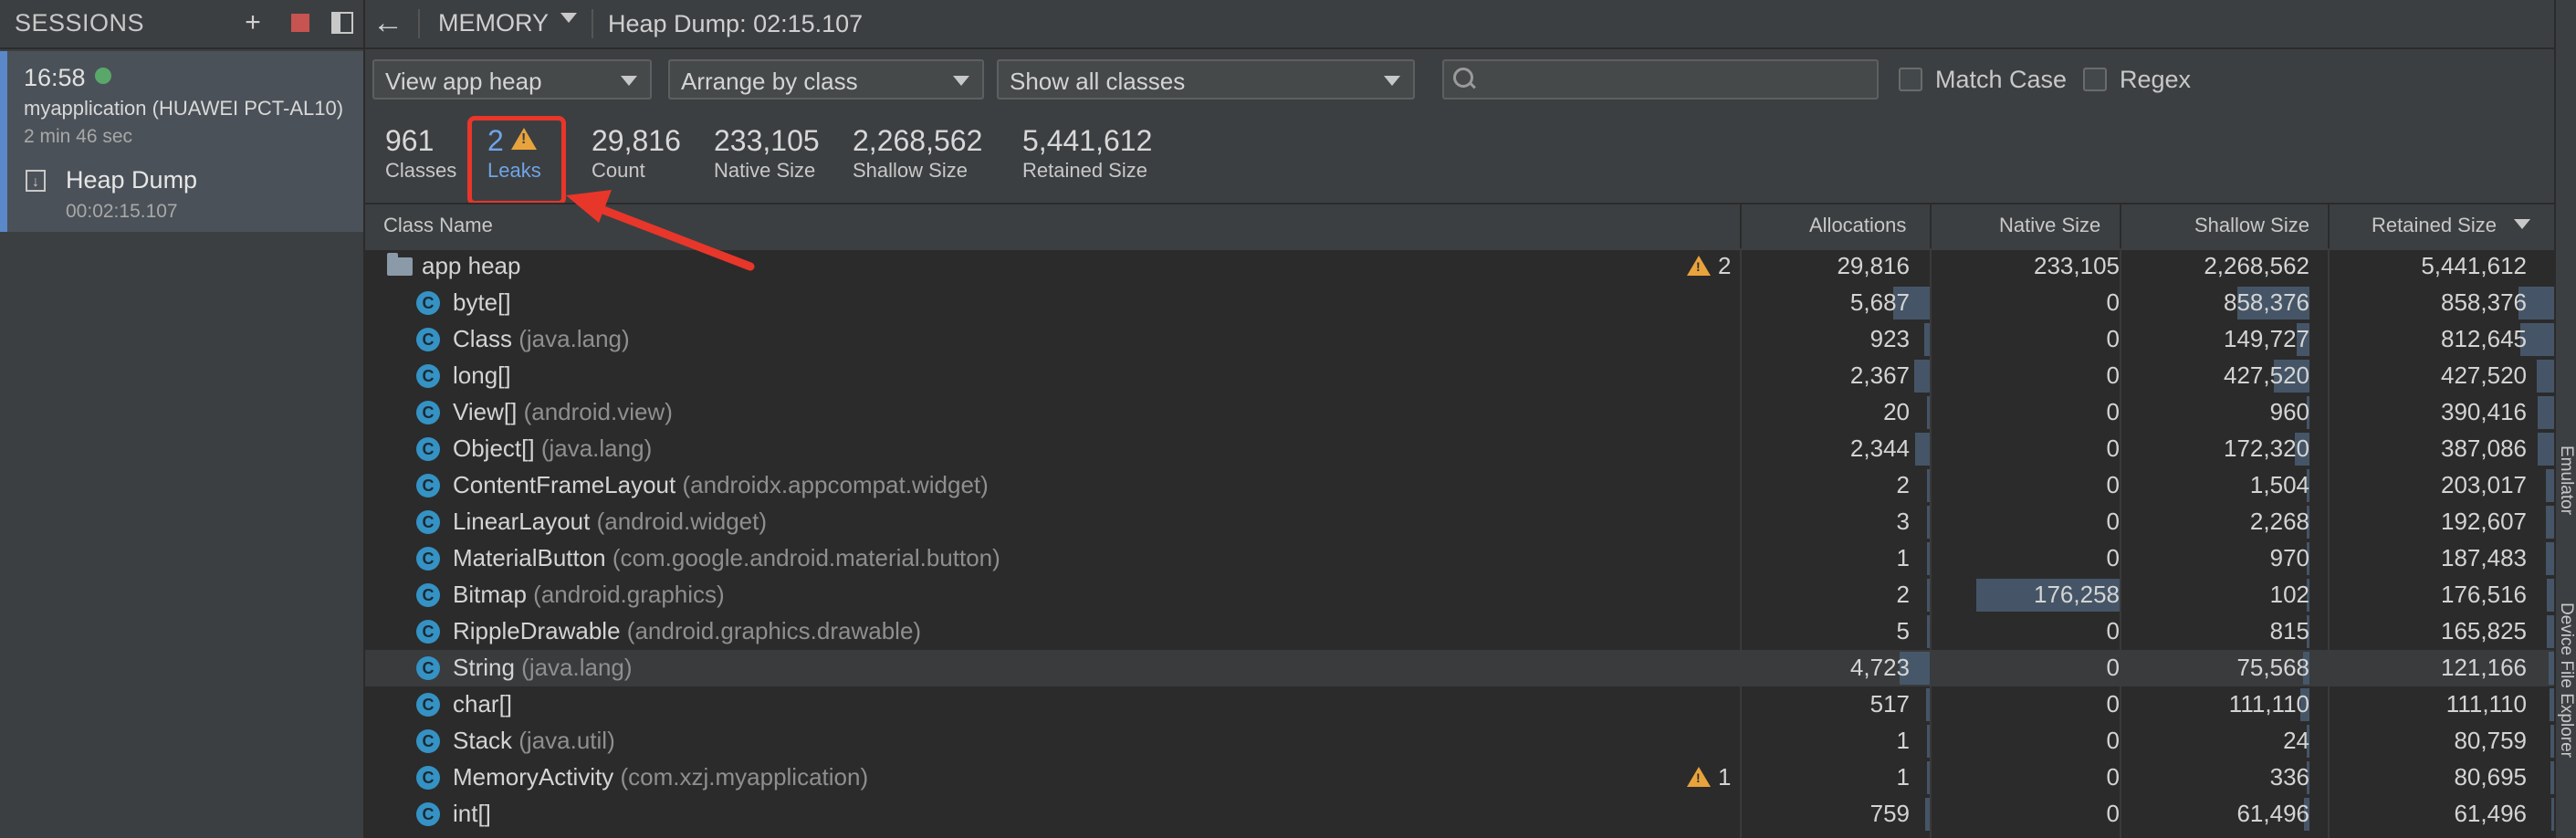 This screenshot has width=2576, height=838. I want to click on row-class-name: app heap, so click(472, 265).